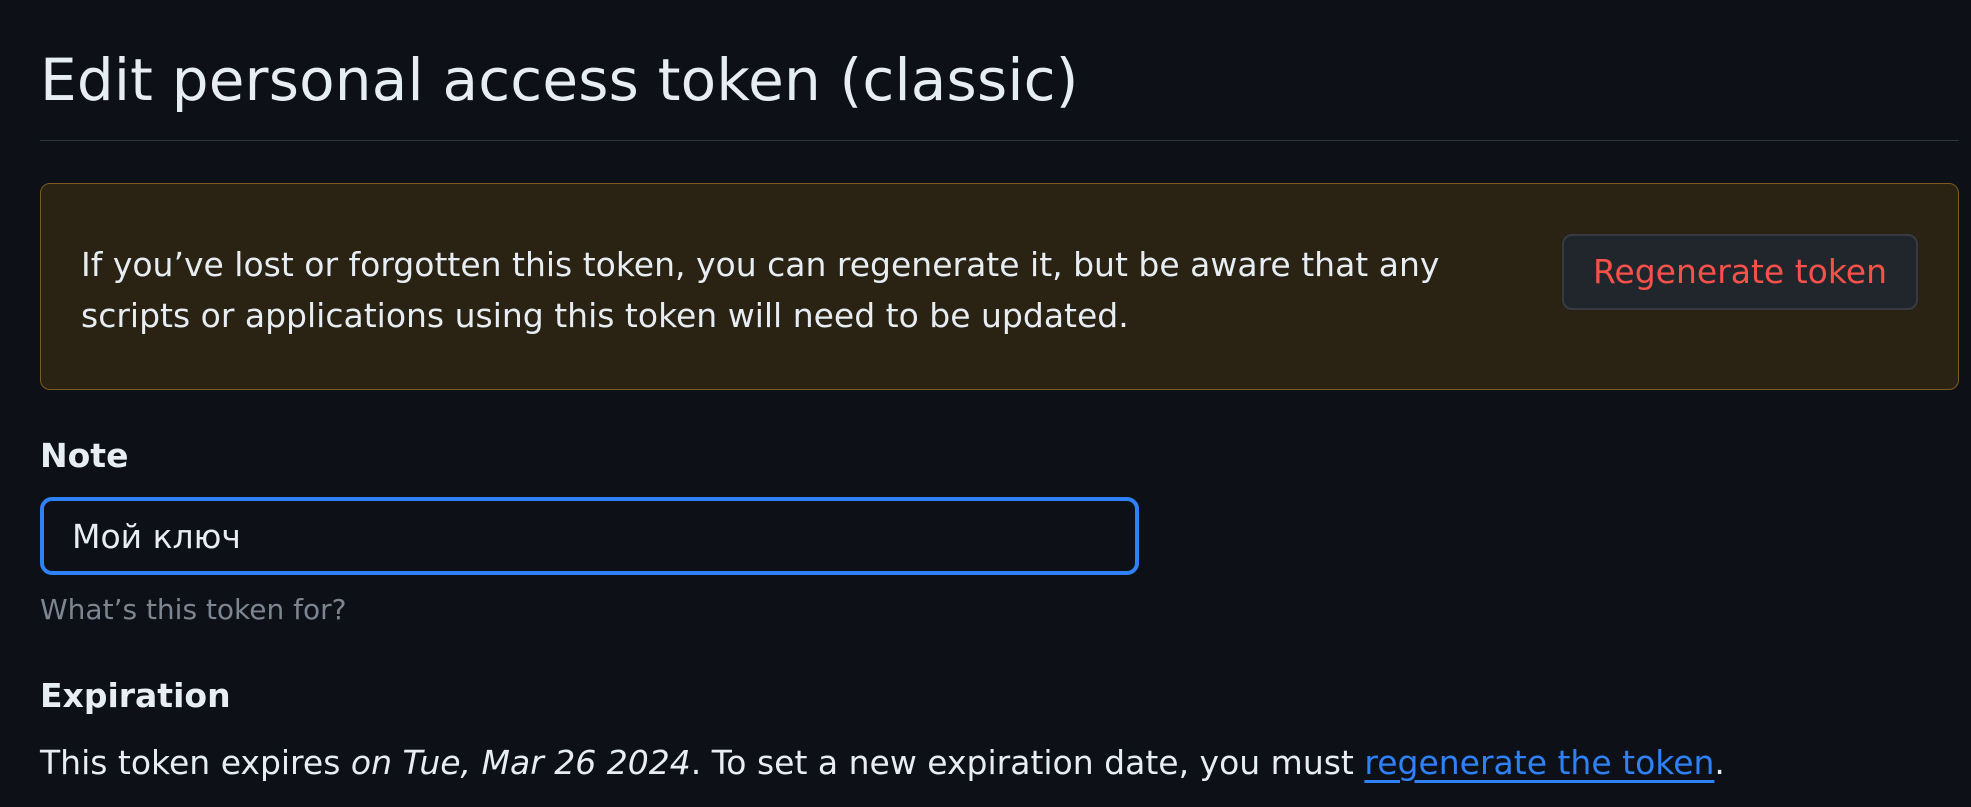  What do you see at coordinates (999, 140) in the screenshot?
I see `title-divider` at bounding box center [999, 140].